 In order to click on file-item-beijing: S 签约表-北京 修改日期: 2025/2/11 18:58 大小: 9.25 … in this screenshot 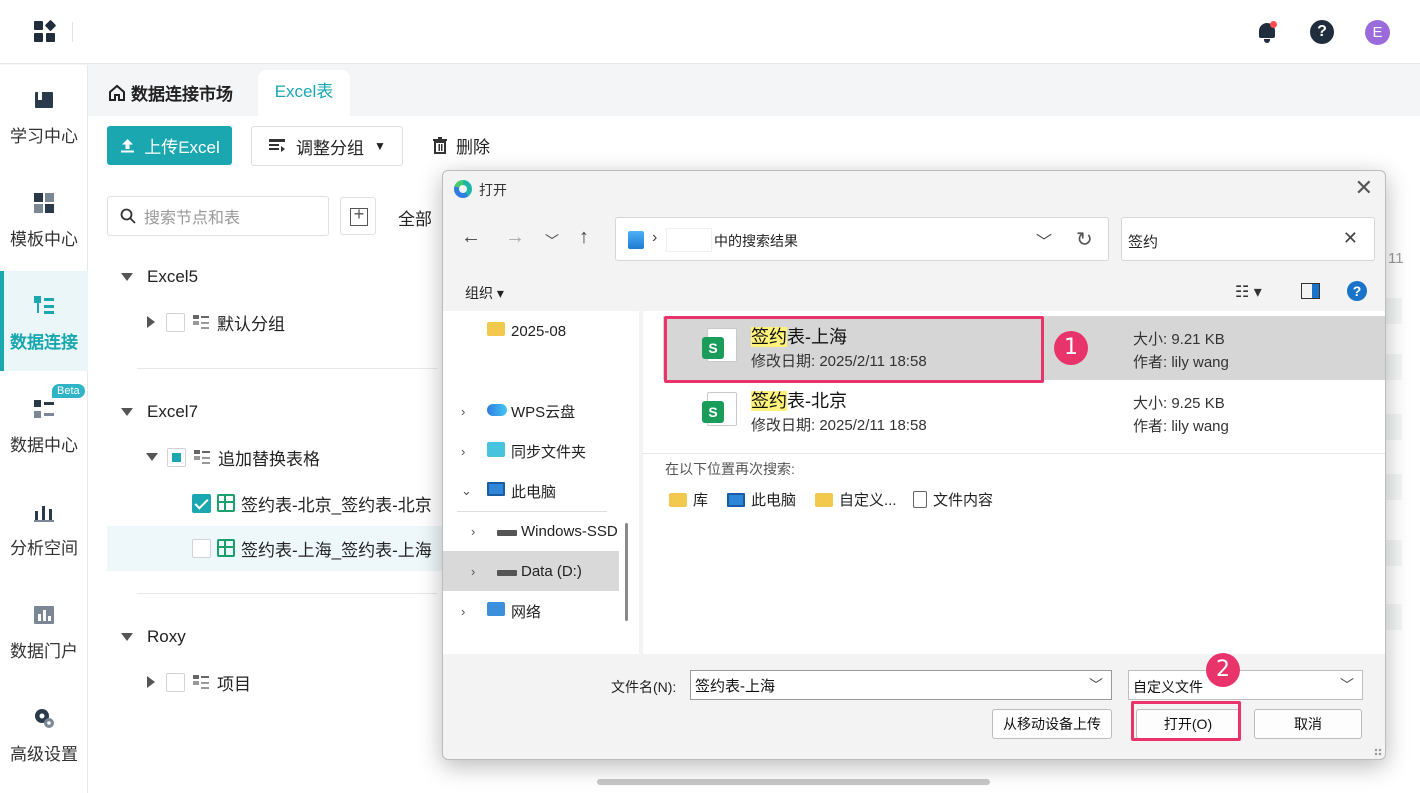, I will do `click(1024, 412)`.